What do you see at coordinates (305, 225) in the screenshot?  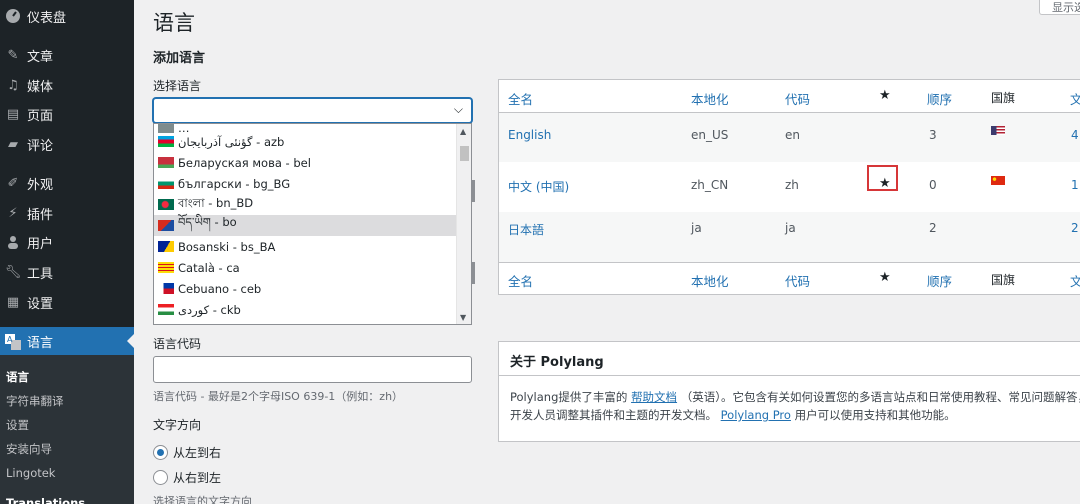 I see `dropdown-option-highlighted: བོད་ཡིག - bo` at bounding box center [305, 225].